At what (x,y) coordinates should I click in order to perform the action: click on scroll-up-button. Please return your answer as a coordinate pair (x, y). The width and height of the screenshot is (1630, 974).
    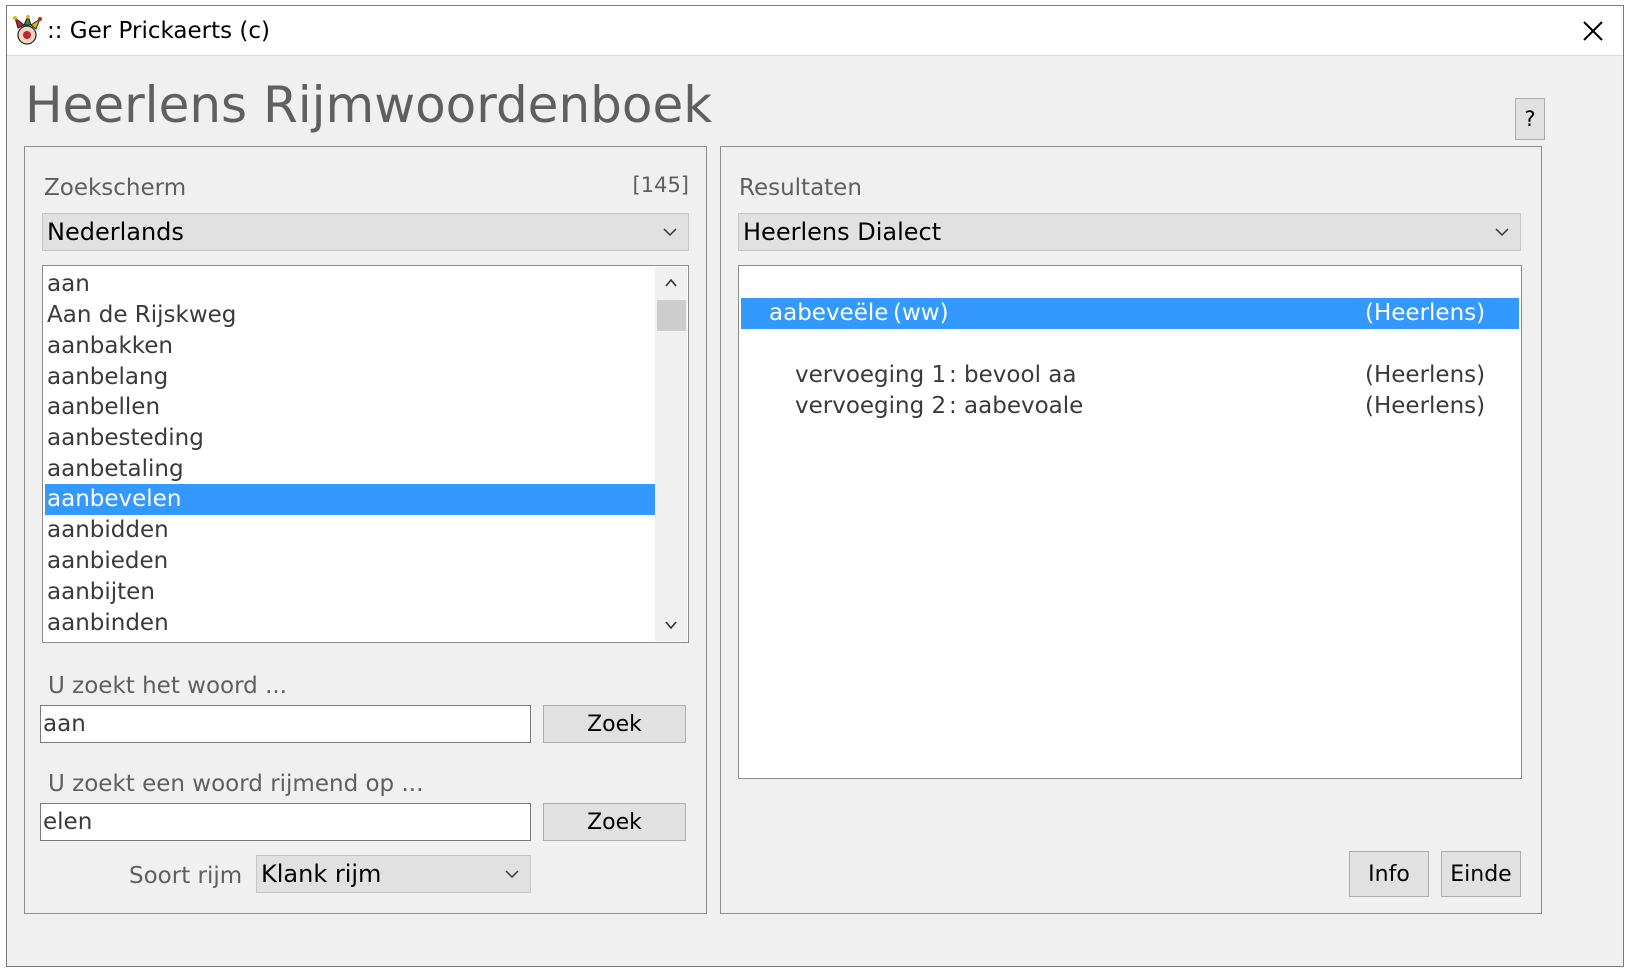
    Looking at the image, I should click on (671, 283).